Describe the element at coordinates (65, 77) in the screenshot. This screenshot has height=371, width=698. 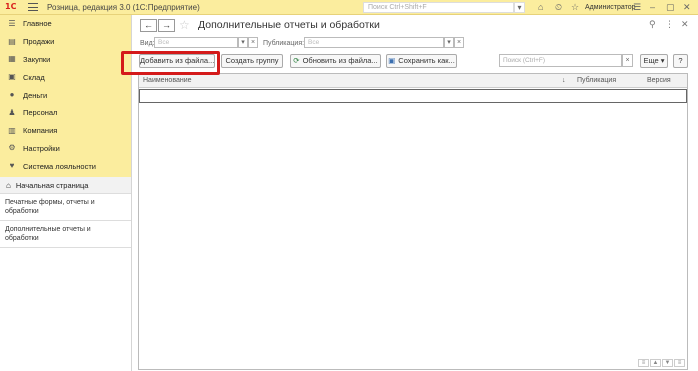
I see `sidebar-item-warehouse: ▣ Склад` at that location.